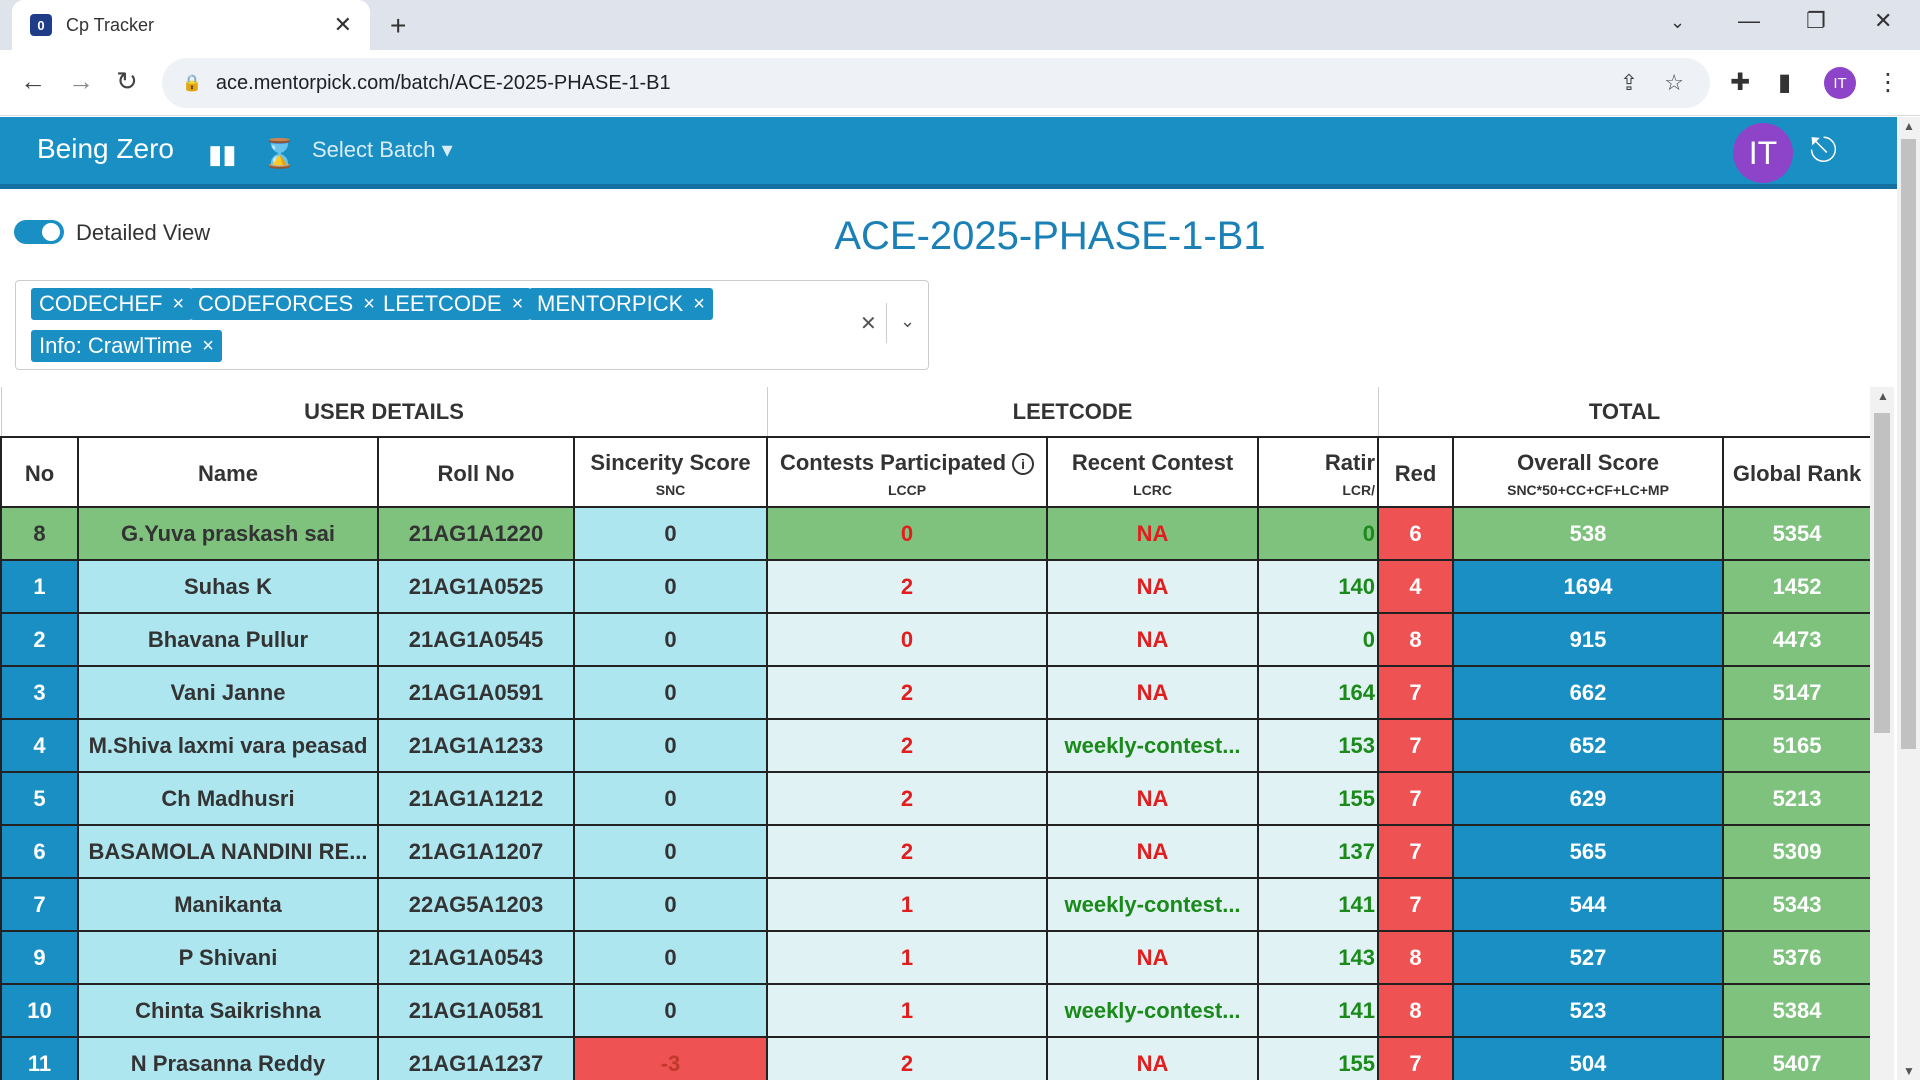  Describe the element at coordinates (105, 149) in the screenshot. I see `brand-logo: Being Zero` at that location.